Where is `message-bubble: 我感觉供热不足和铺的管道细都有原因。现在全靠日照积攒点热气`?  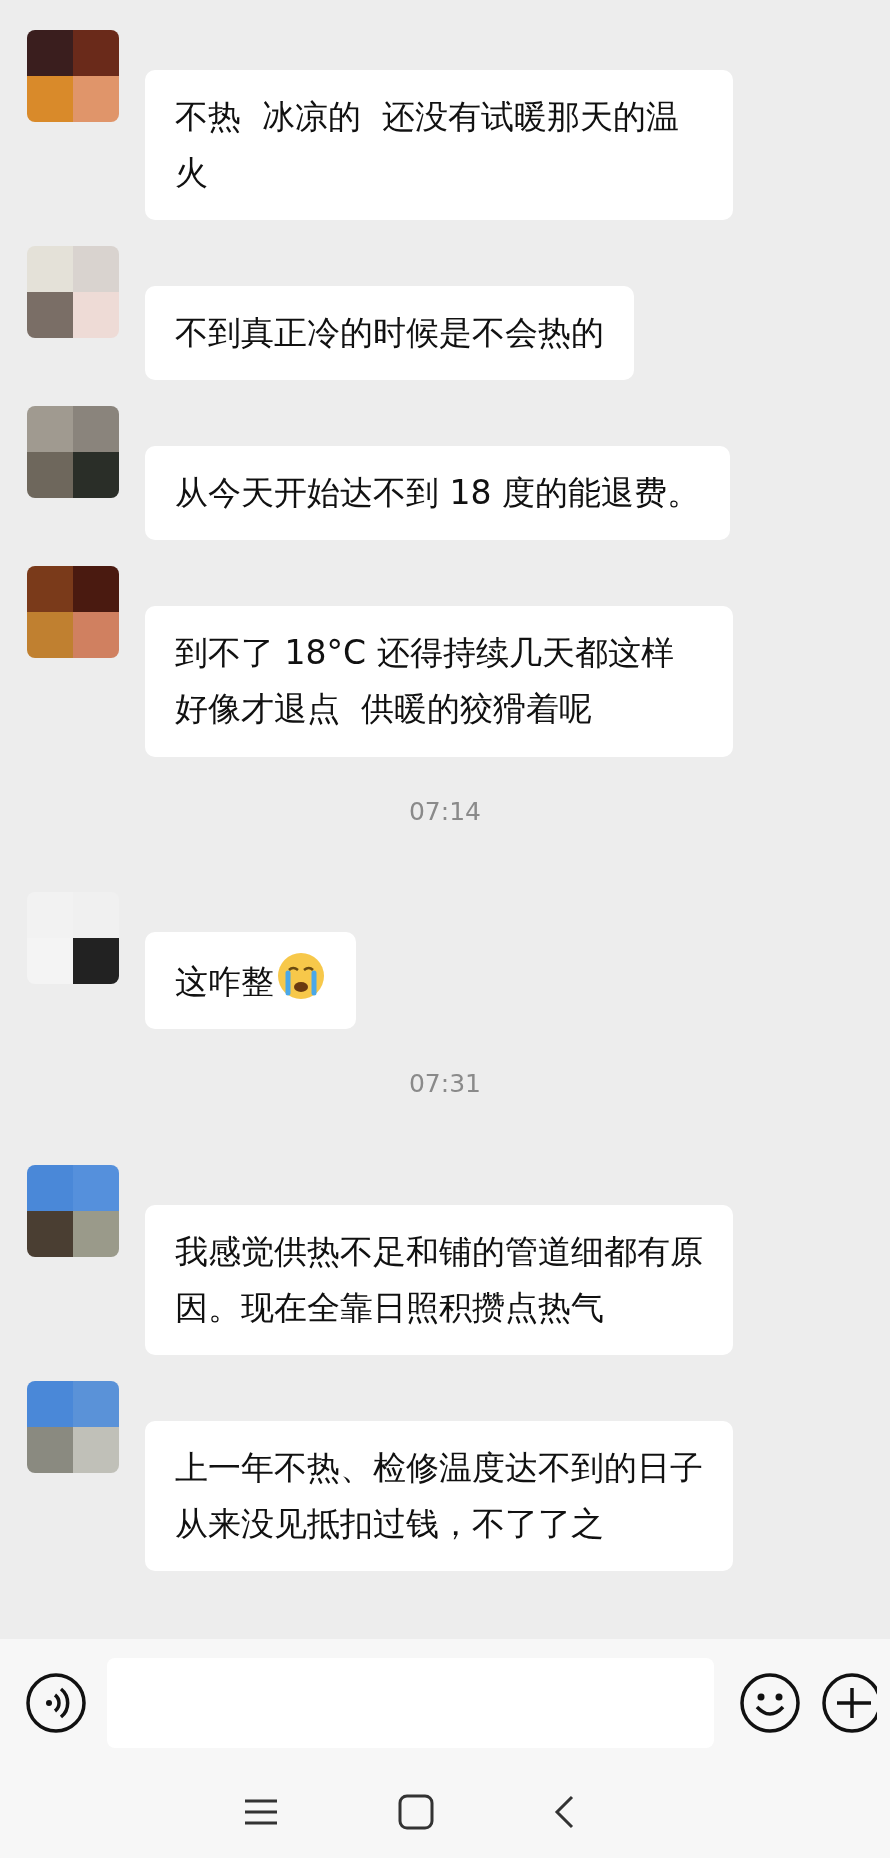
message-bubble: 我感觉供热不足和铺的管道细都有原因。现在全靠日照积攒点热气 is located at coordinates (439, 1279).